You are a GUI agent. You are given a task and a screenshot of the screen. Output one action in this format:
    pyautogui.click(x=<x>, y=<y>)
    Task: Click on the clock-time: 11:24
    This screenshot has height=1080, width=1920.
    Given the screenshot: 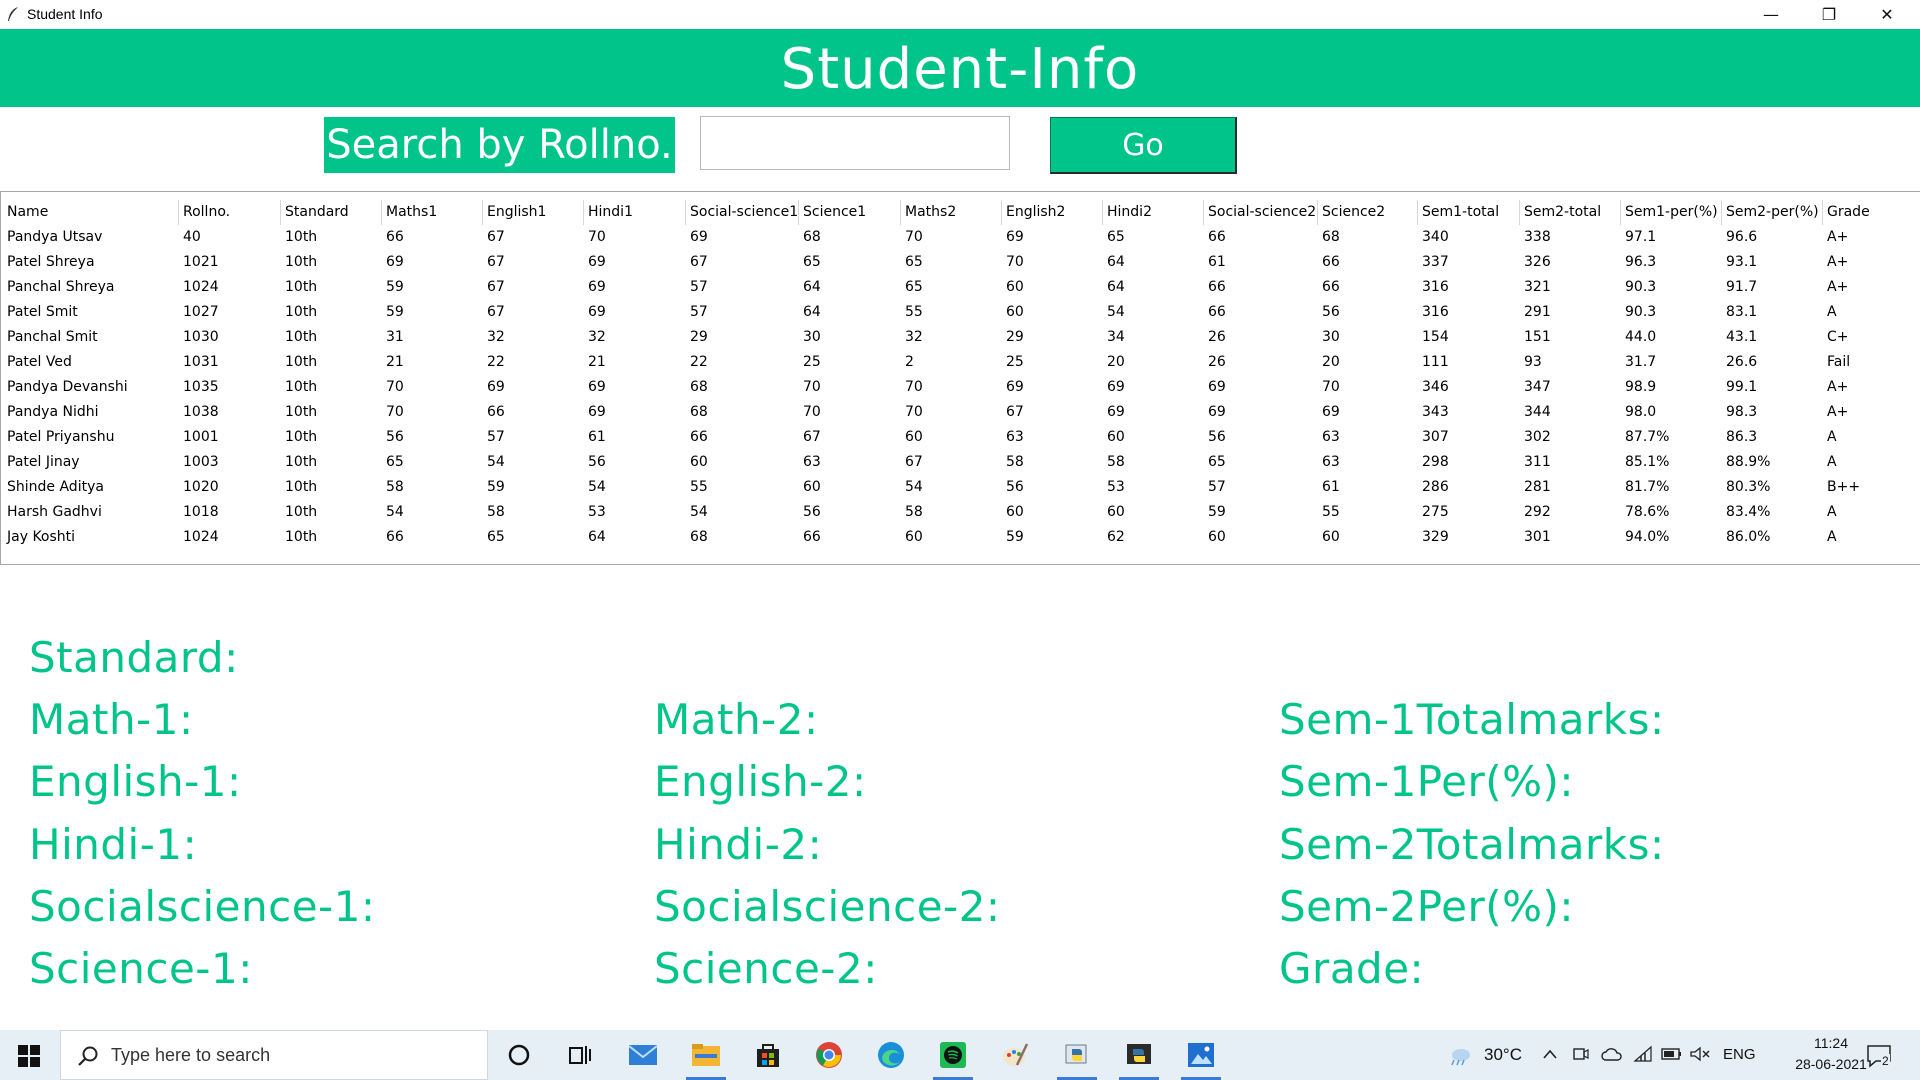 What is the action you would take?
    pyautogui.click(x=1831, y=1043)
    